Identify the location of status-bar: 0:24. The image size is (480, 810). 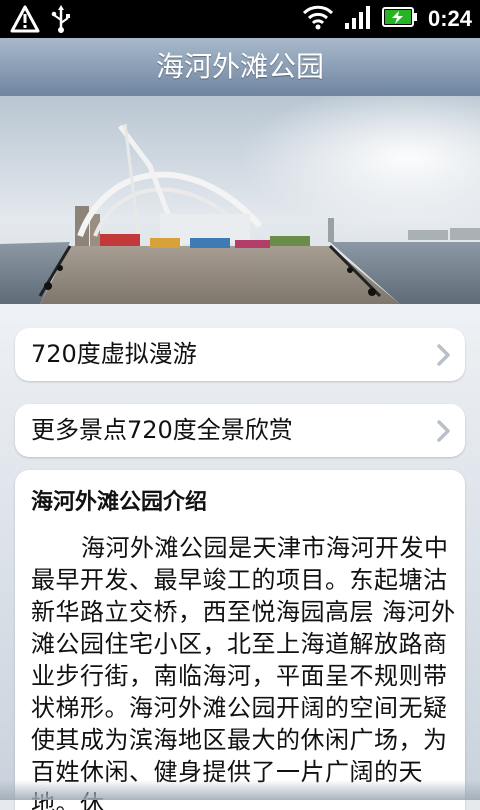
(240, 19).